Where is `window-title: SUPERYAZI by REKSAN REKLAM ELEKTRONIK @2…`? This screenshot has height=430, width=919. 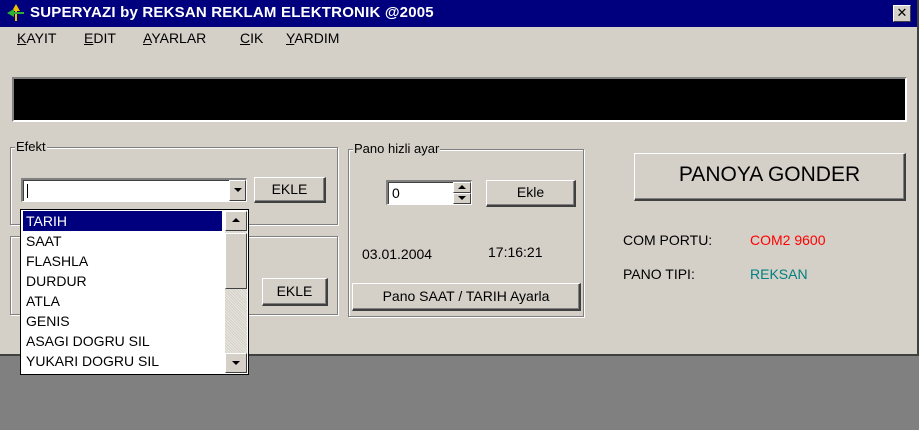 window-title: SUPERYAZI by REKSAN REKLAM ELEKTRONIK @2… is located at coordinates (232, 12).